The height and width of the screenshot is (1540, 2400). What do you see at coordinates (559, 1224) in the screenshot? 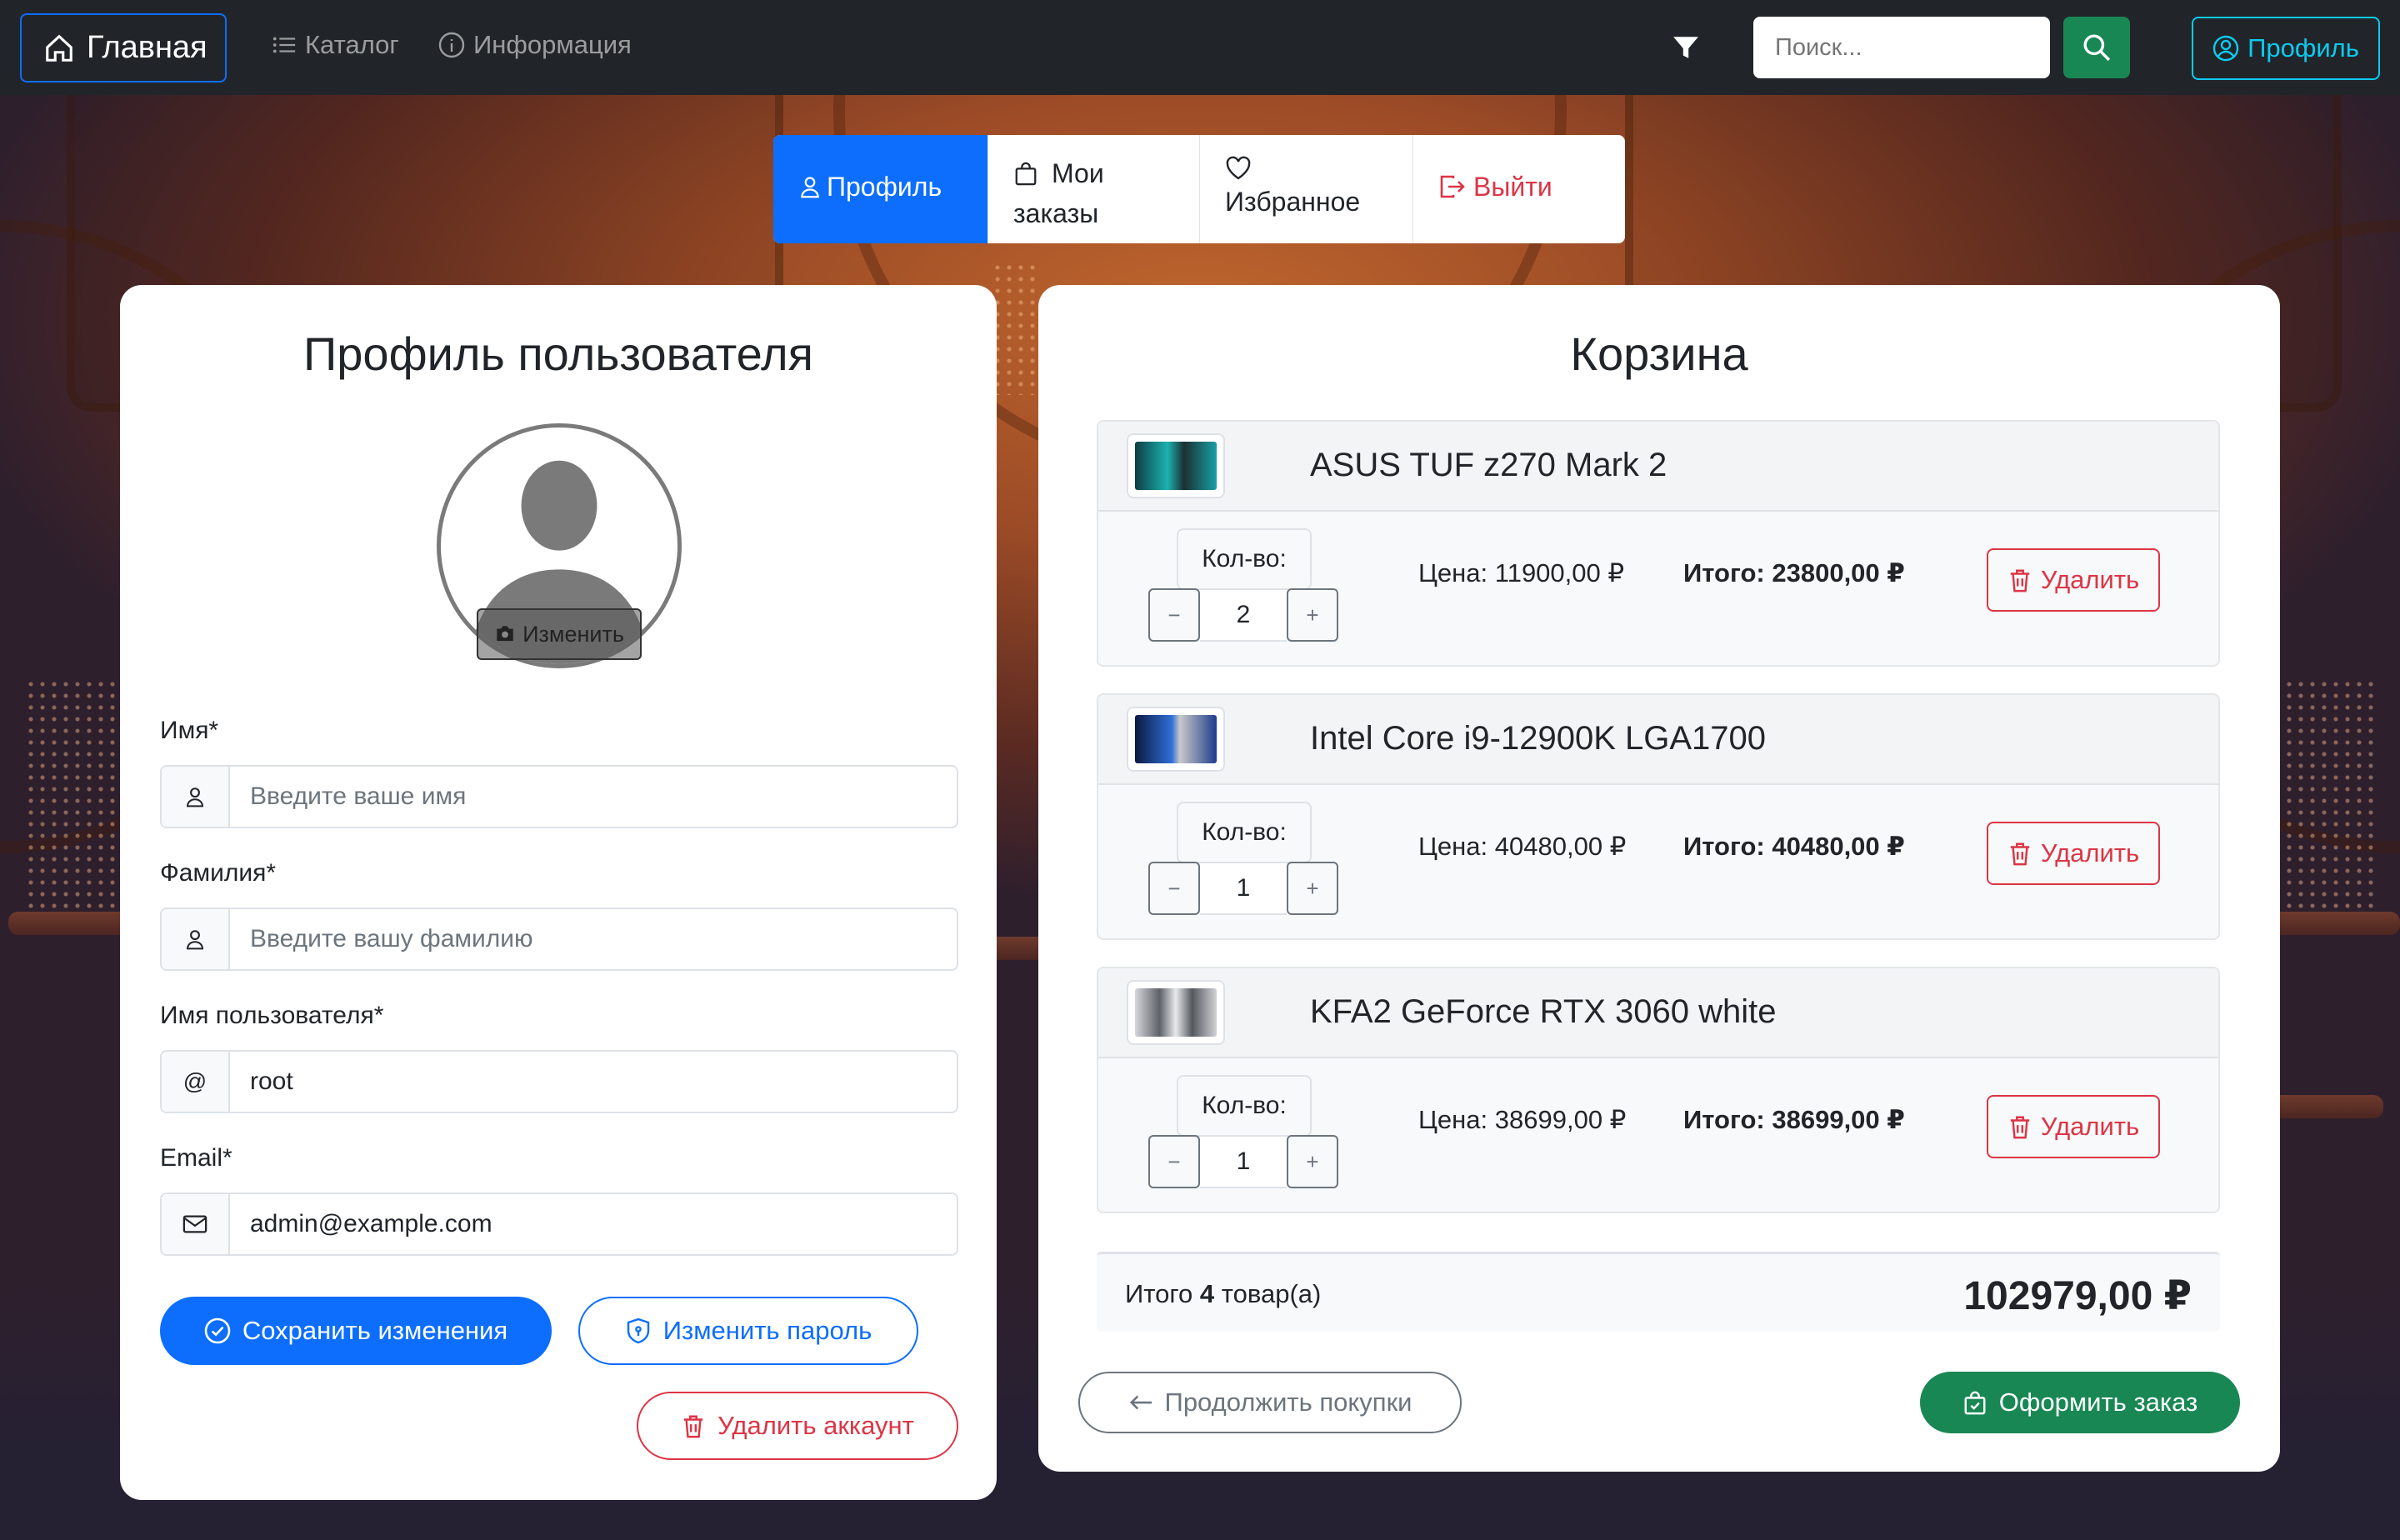
I see `email-field: admin@example.com` at bounding box center [559, 1224].